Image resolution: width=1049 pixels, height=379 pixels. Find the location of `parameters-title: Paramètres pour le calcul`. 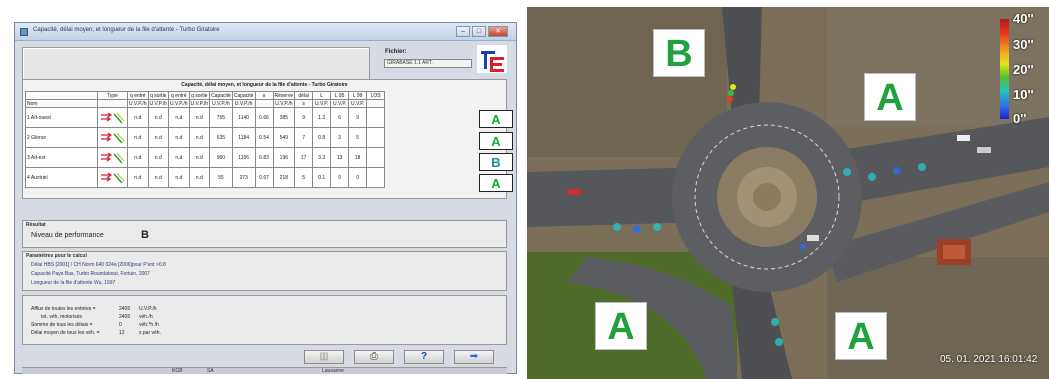

parameters-title: Paramètres pour le calcul is located at coordinates (56, 256).